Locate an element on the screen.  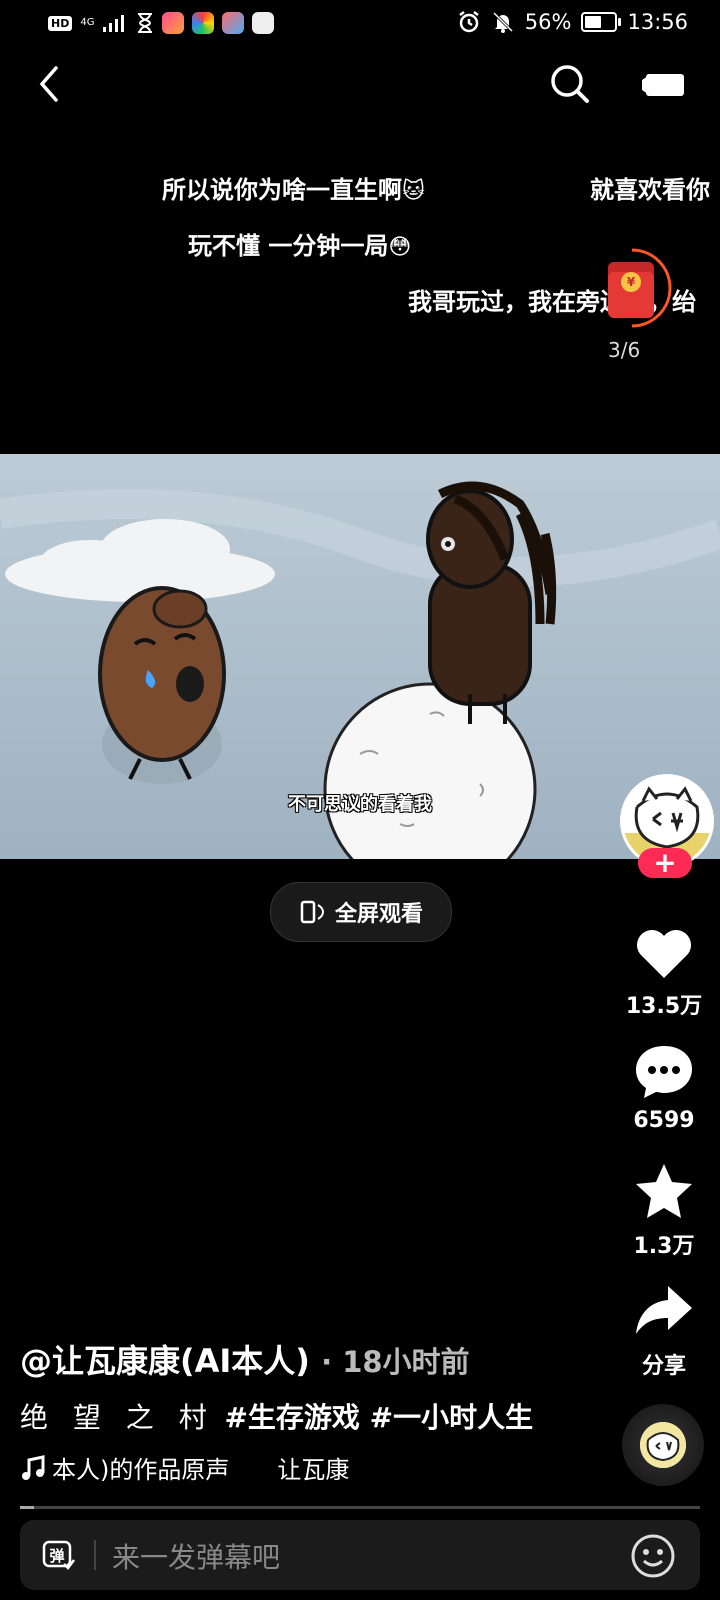
share-label: 分享 is located at coordinates (664, 1364).